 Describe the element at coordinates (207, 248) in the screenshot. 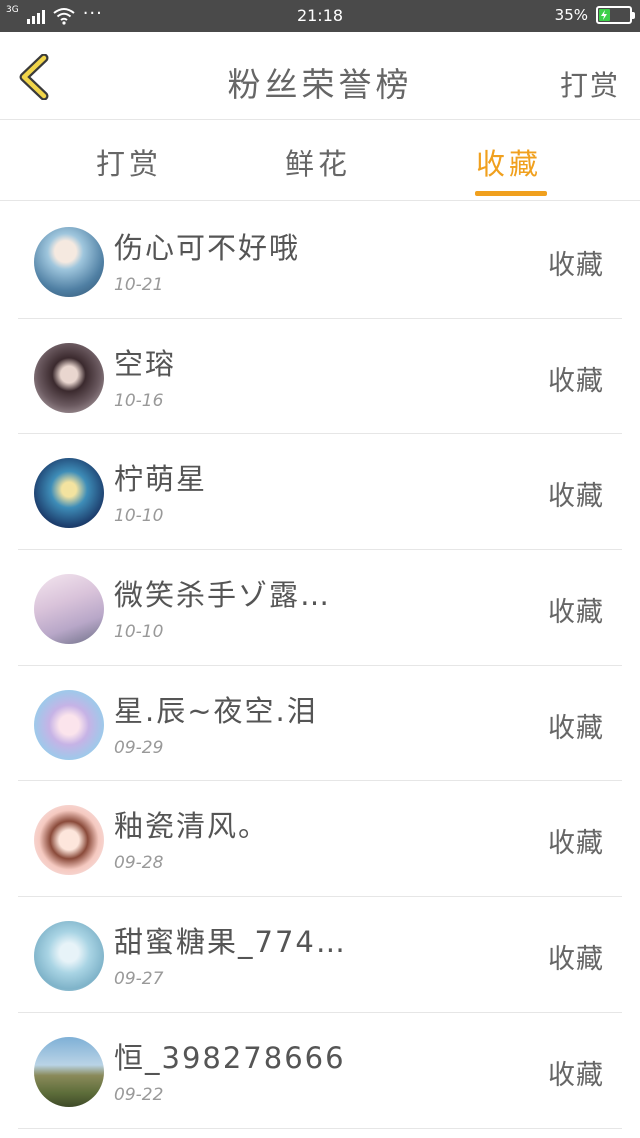

I see `fan-name: 伤心可不好哦` at that location.